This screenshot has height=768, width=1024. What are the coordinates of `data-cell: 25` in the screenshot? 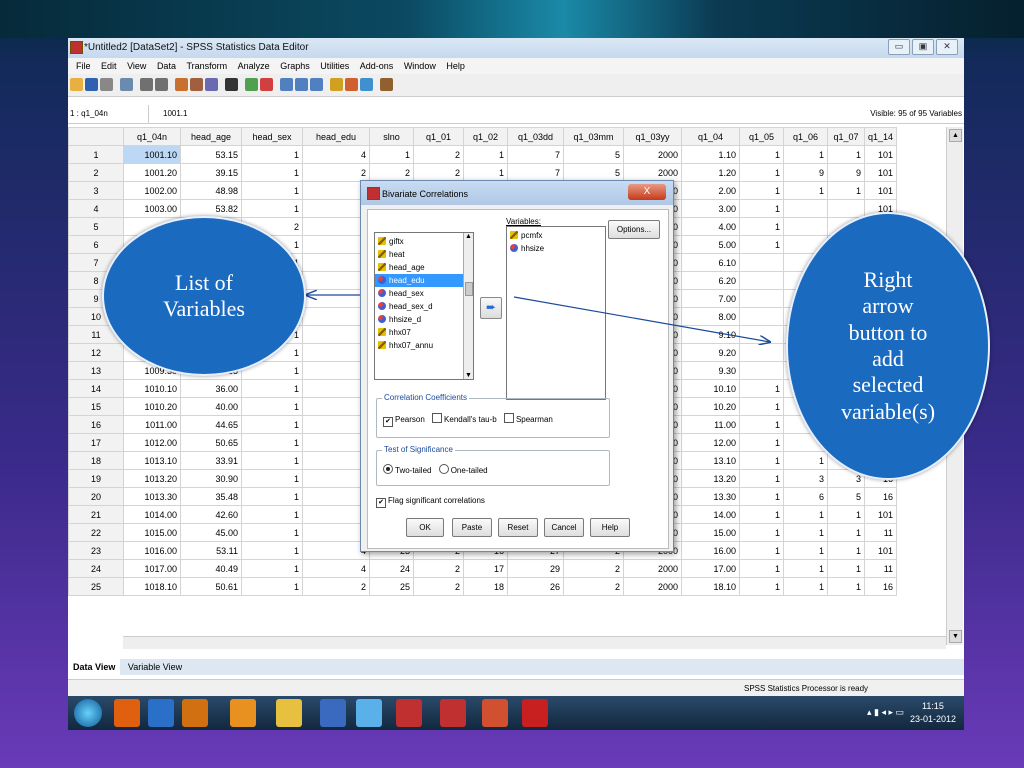 It's located at (391, 586).